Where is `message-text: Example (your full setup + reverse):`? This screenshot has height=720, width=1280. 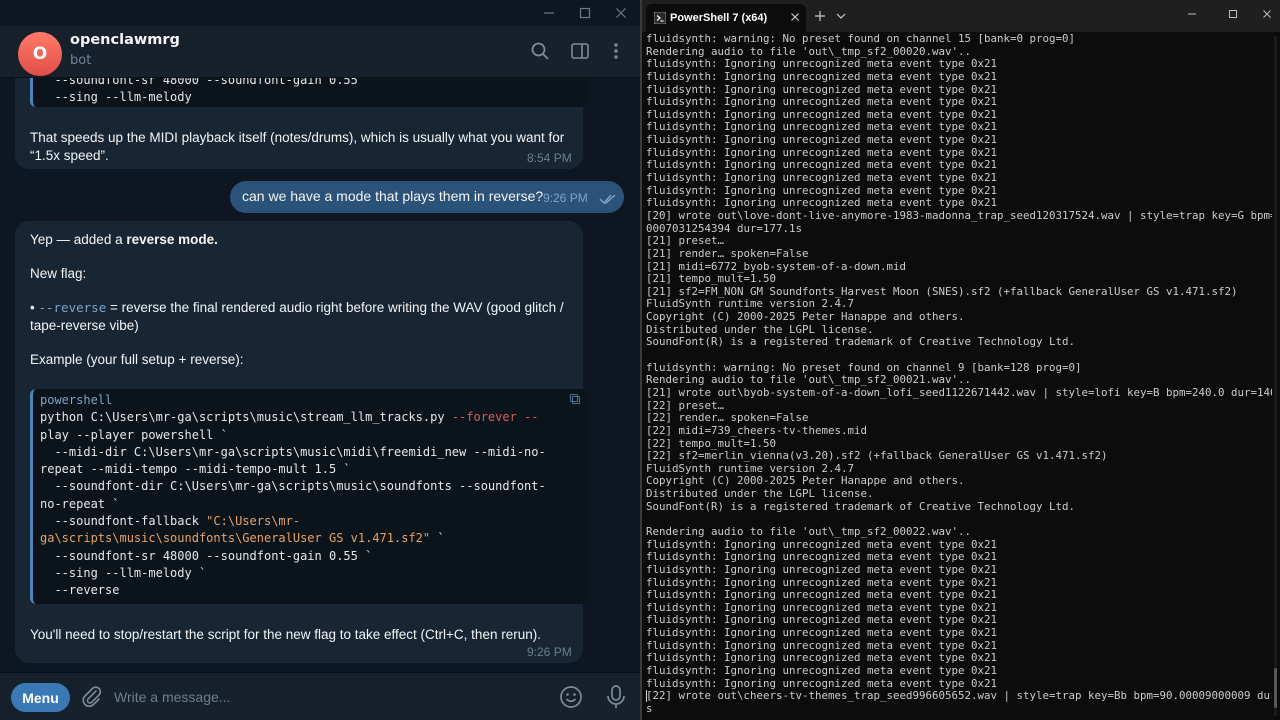
message-text: Example (your full setup + reverse): is located at coordinates (137, 359).